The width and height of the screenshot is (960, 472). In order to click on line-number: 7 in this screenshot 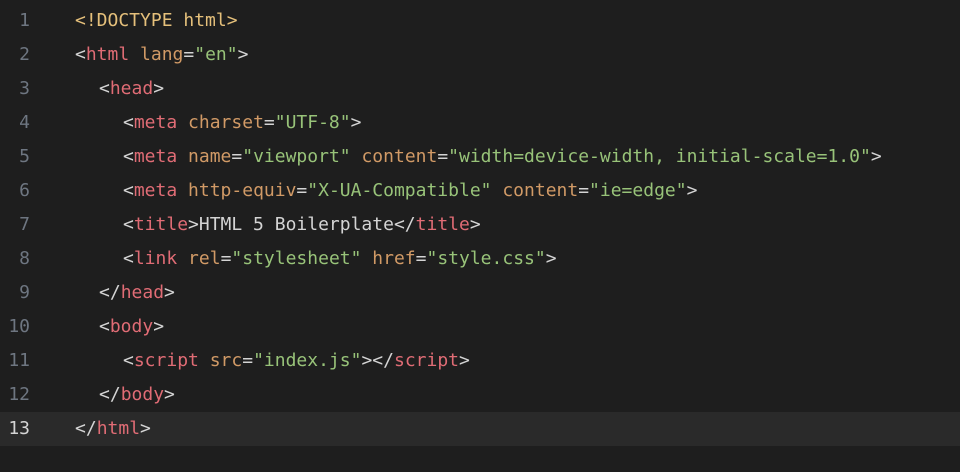, I will do `click(24, 224)`.